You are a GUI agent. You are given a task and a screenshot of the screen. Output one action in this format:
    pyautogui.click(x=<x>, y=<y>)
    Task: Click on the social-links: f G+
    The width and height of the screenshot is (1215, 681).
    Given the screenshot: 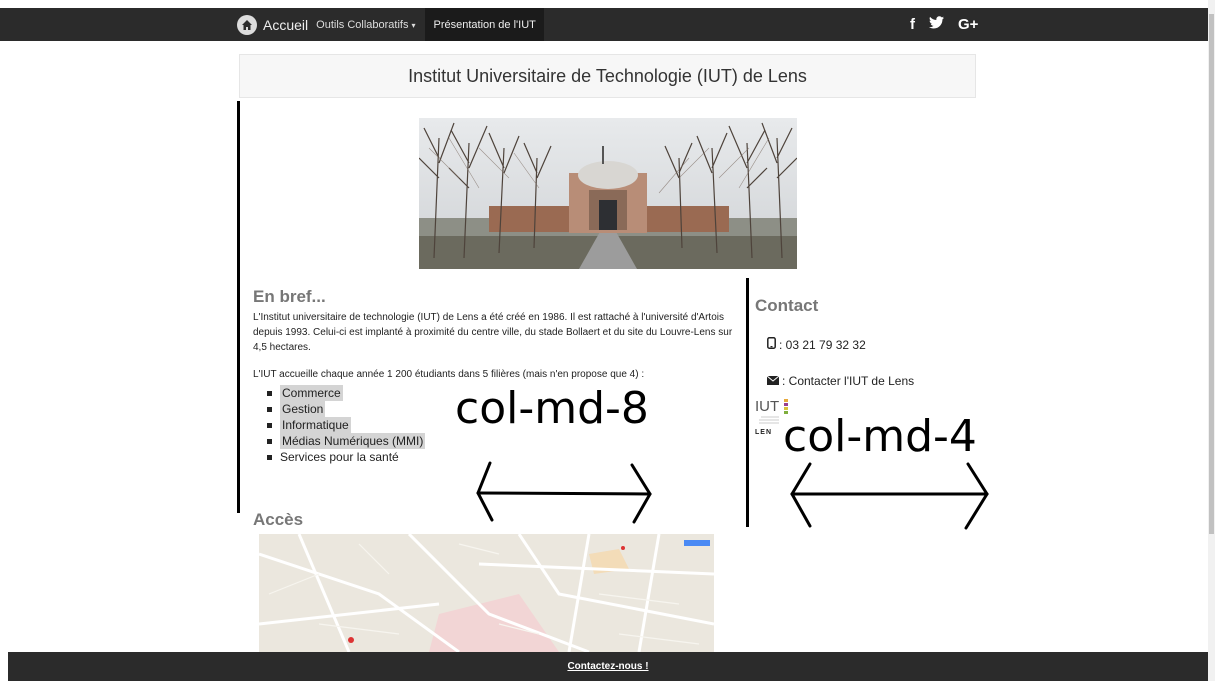 What is the action you would take?
    pyautogui.click(x=944, y=24)
    